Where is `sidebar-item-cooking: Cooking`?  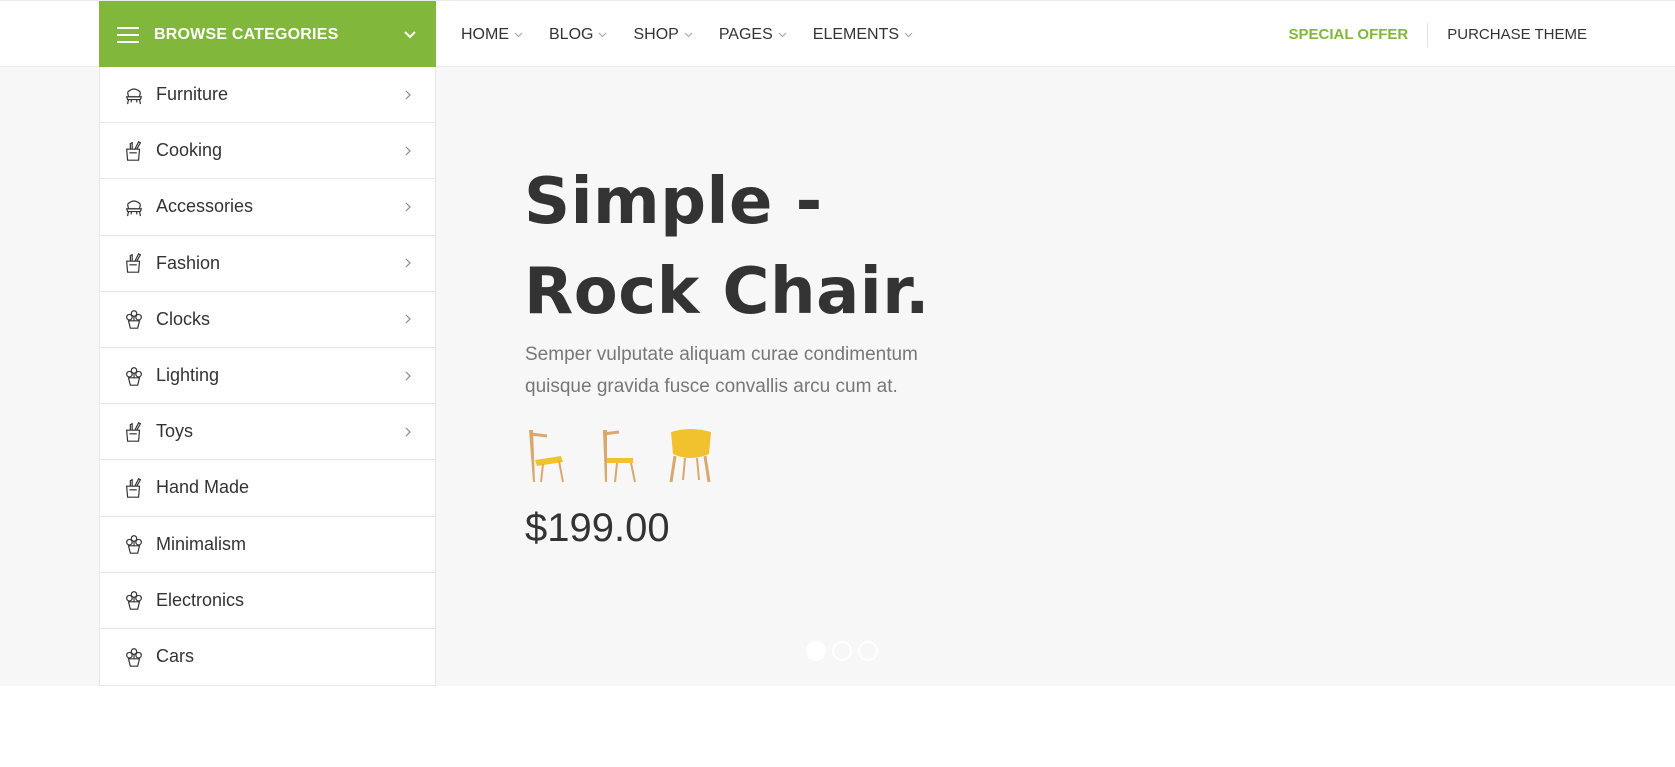
sidebar-item-cooking: Cooking is located at coordinates (267, 151).